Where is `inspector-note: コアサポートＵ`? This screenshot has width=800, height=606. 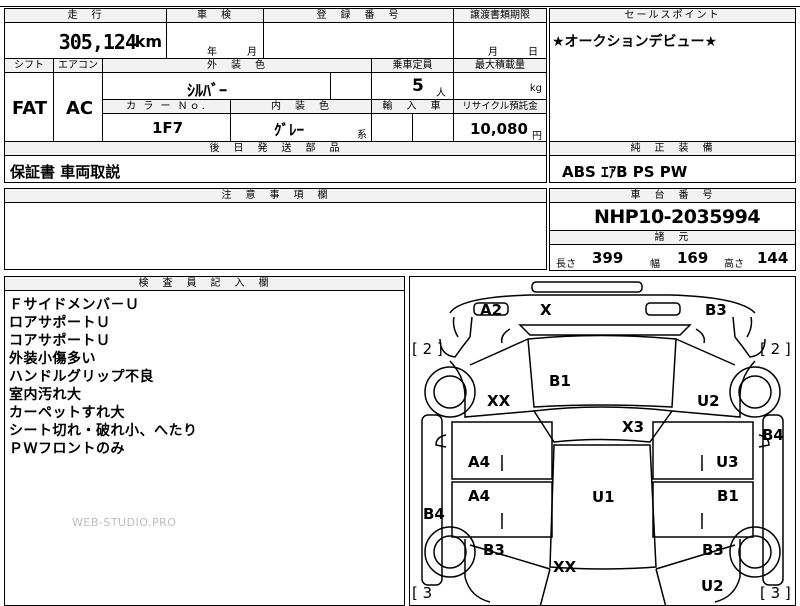
inspector-note: コアサポートＵ is located at coordinates (60, 341).